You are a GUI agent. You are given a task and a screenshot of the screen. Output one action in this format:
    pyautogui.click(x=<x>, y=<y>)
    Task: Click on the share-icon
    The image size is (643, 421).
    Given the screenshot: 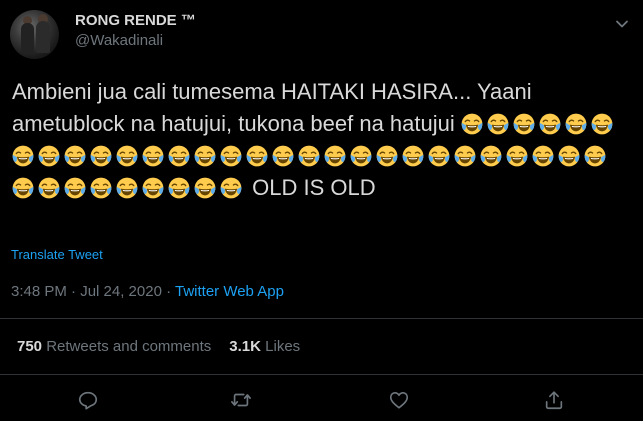 What is the action you would take?
    pyautogui.click(x=554, y=400)
    